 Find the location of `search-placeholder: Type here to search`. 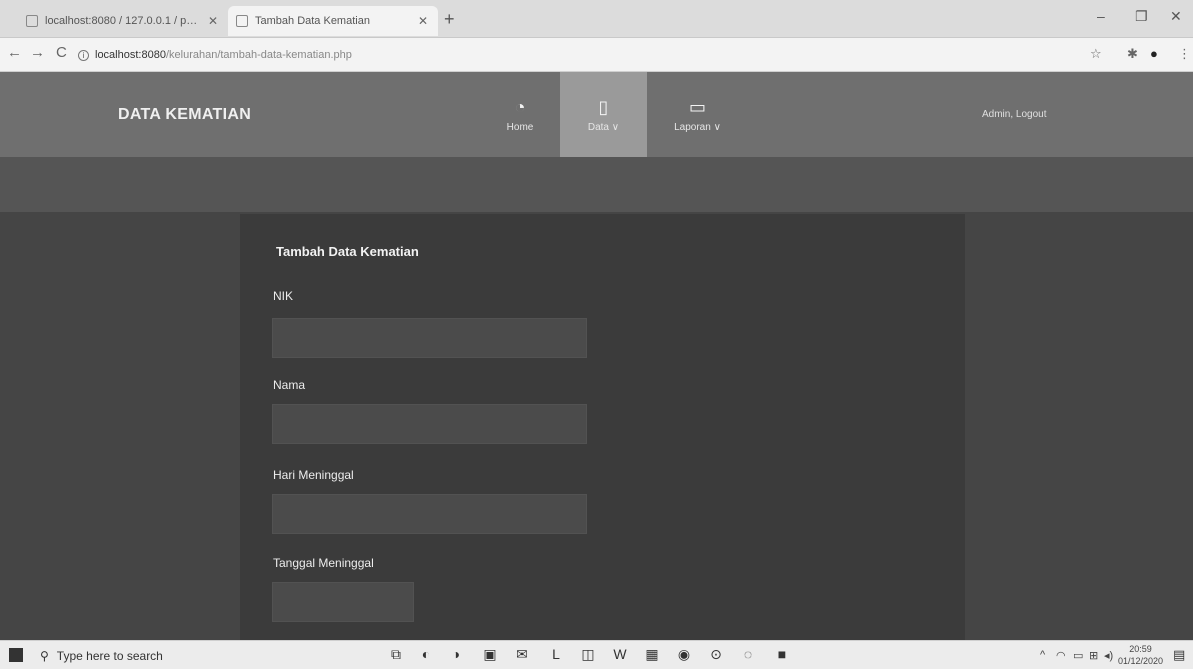

search-placeholder: Type here to search is located at coordinates (109, 655).